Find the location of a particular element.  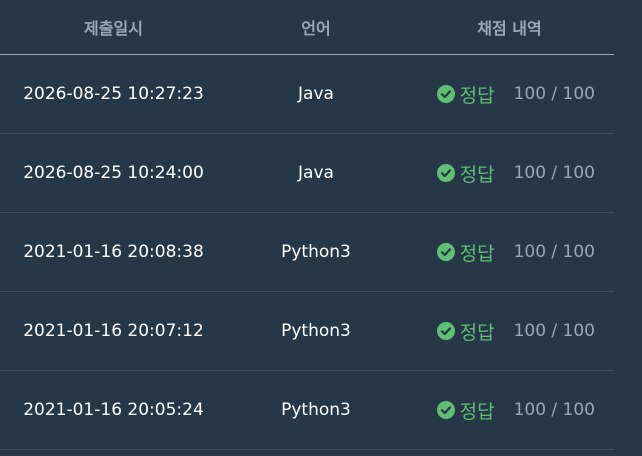

header-language: 언어 is located at coordinates (316, 27).